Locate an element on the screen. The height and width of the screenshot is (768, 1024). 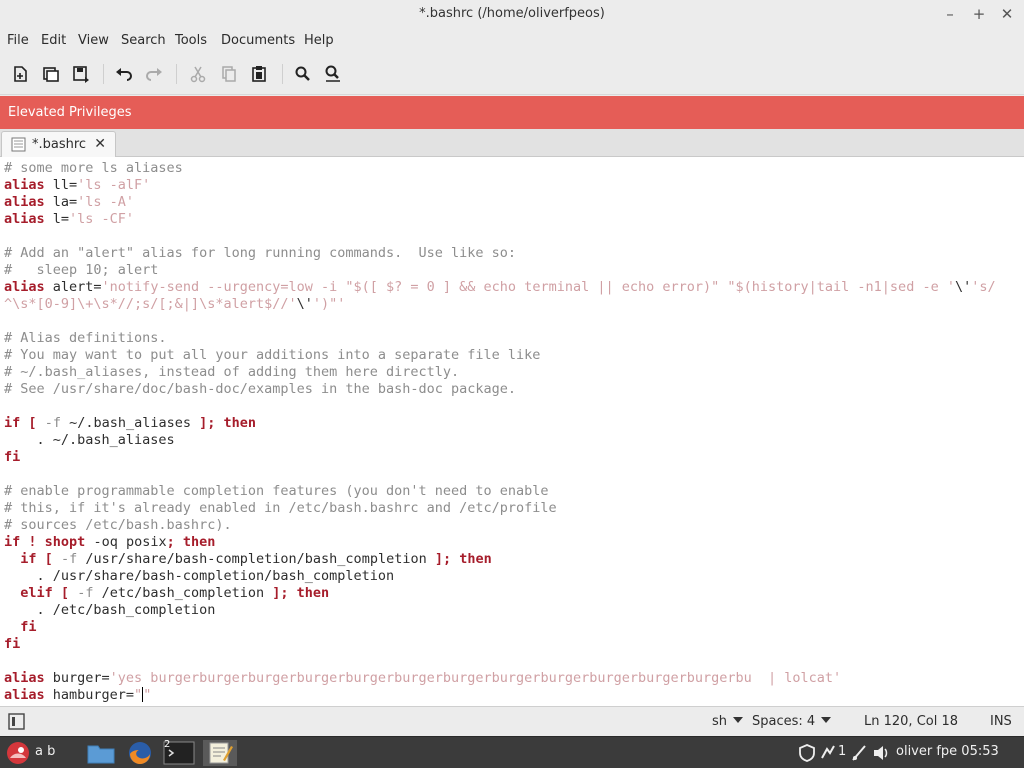
tray-count: 1 is located at coordinates (842, 751).